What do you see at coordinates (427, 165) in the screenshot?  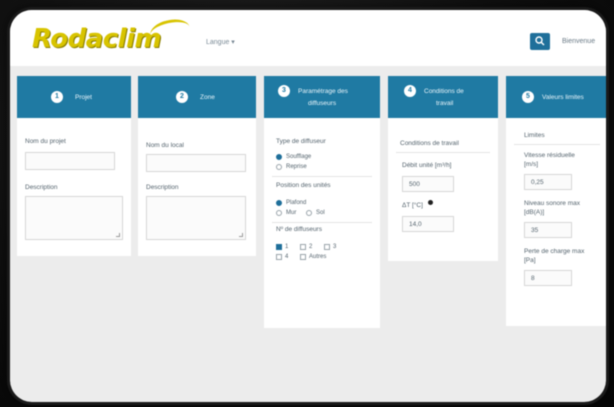 I see `flow-rate-label: Débit unité [m³/h]` at bounding box center [427, 165].